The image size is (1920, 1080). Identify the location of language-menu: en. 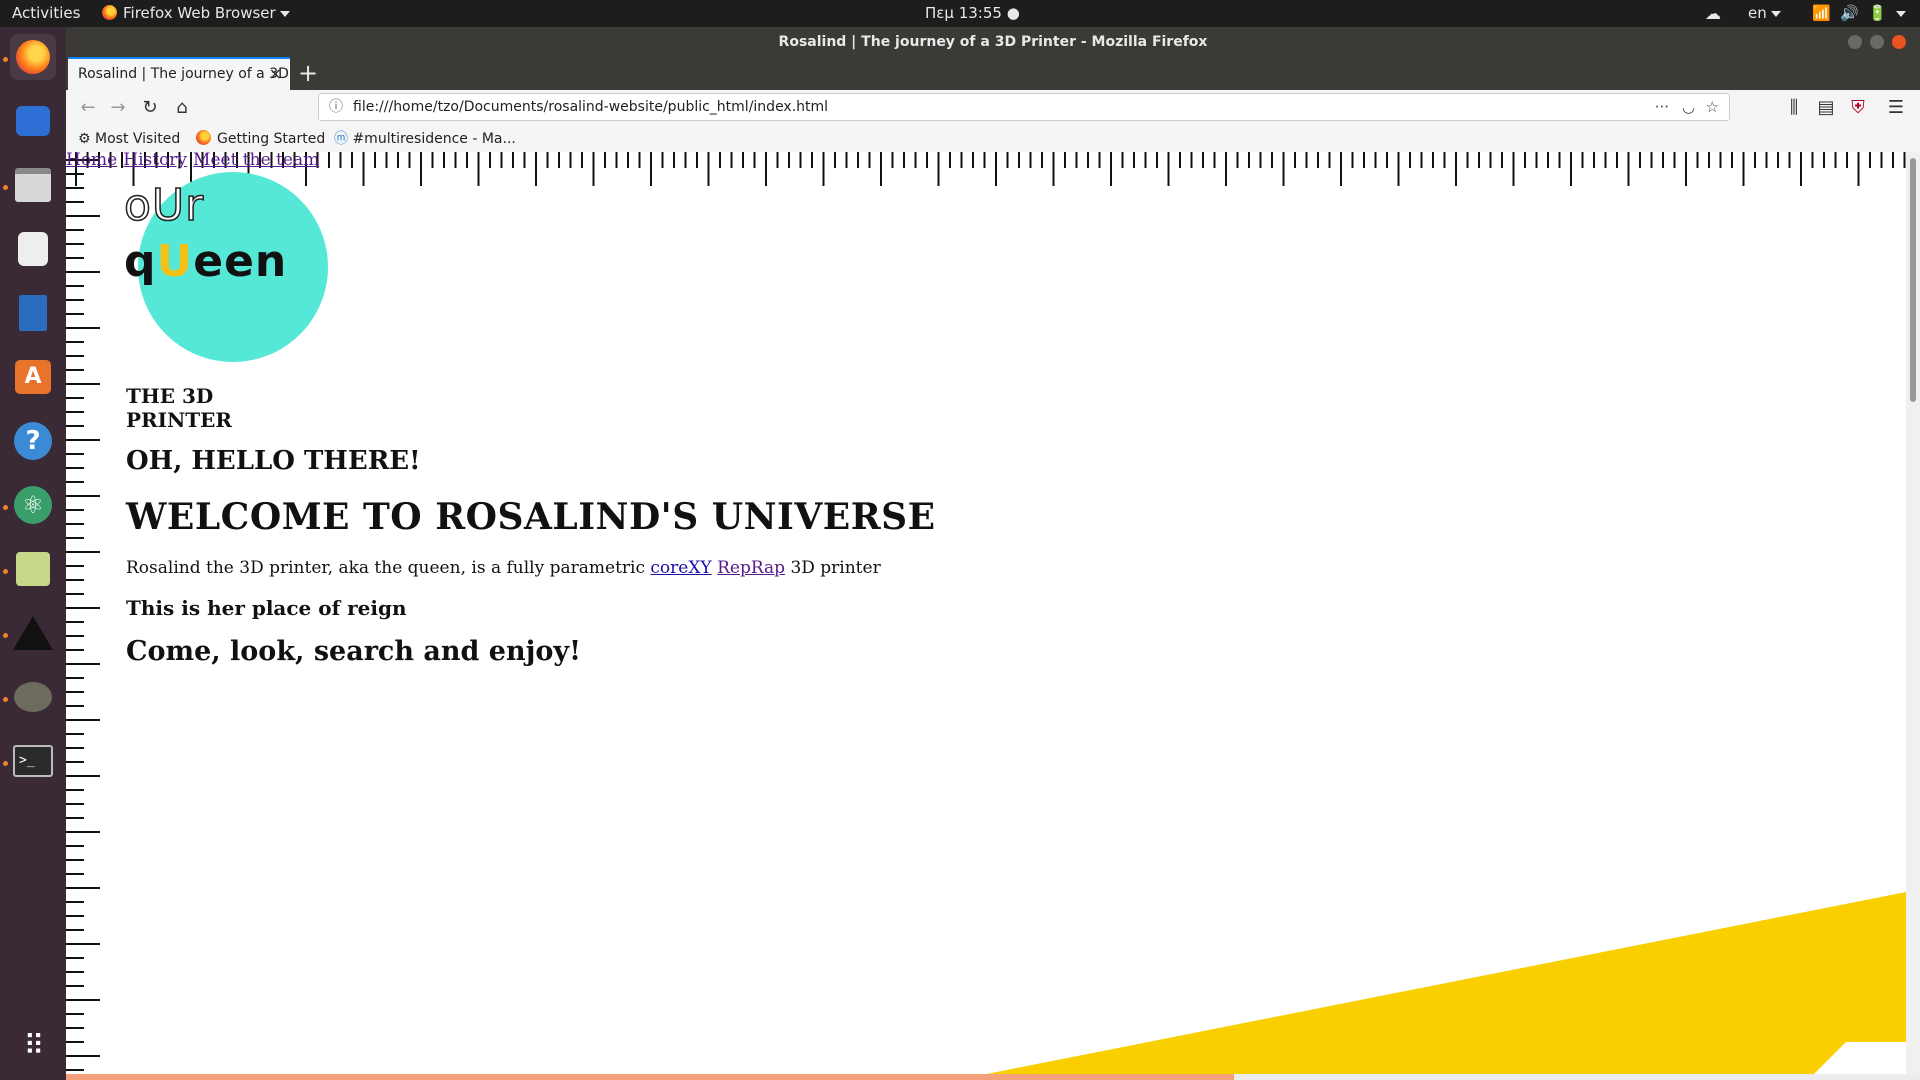
(1764, 13).